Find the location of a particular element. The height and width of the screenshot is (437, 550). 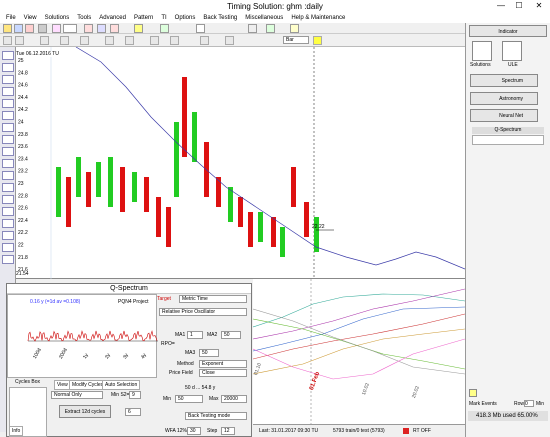

close-chart-icon is located at coordinates (29, 28).